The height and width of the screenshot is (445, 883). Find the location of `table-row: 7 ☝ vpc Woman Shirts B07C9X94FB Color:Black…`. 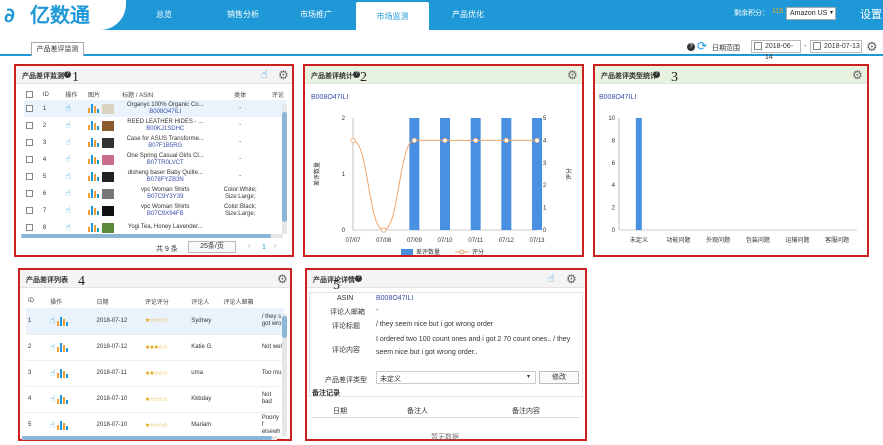

table-row: 7 ☝ vpc Woman Shirts B07C9X94FB Color:Black… is located at coordinates (155, 210).